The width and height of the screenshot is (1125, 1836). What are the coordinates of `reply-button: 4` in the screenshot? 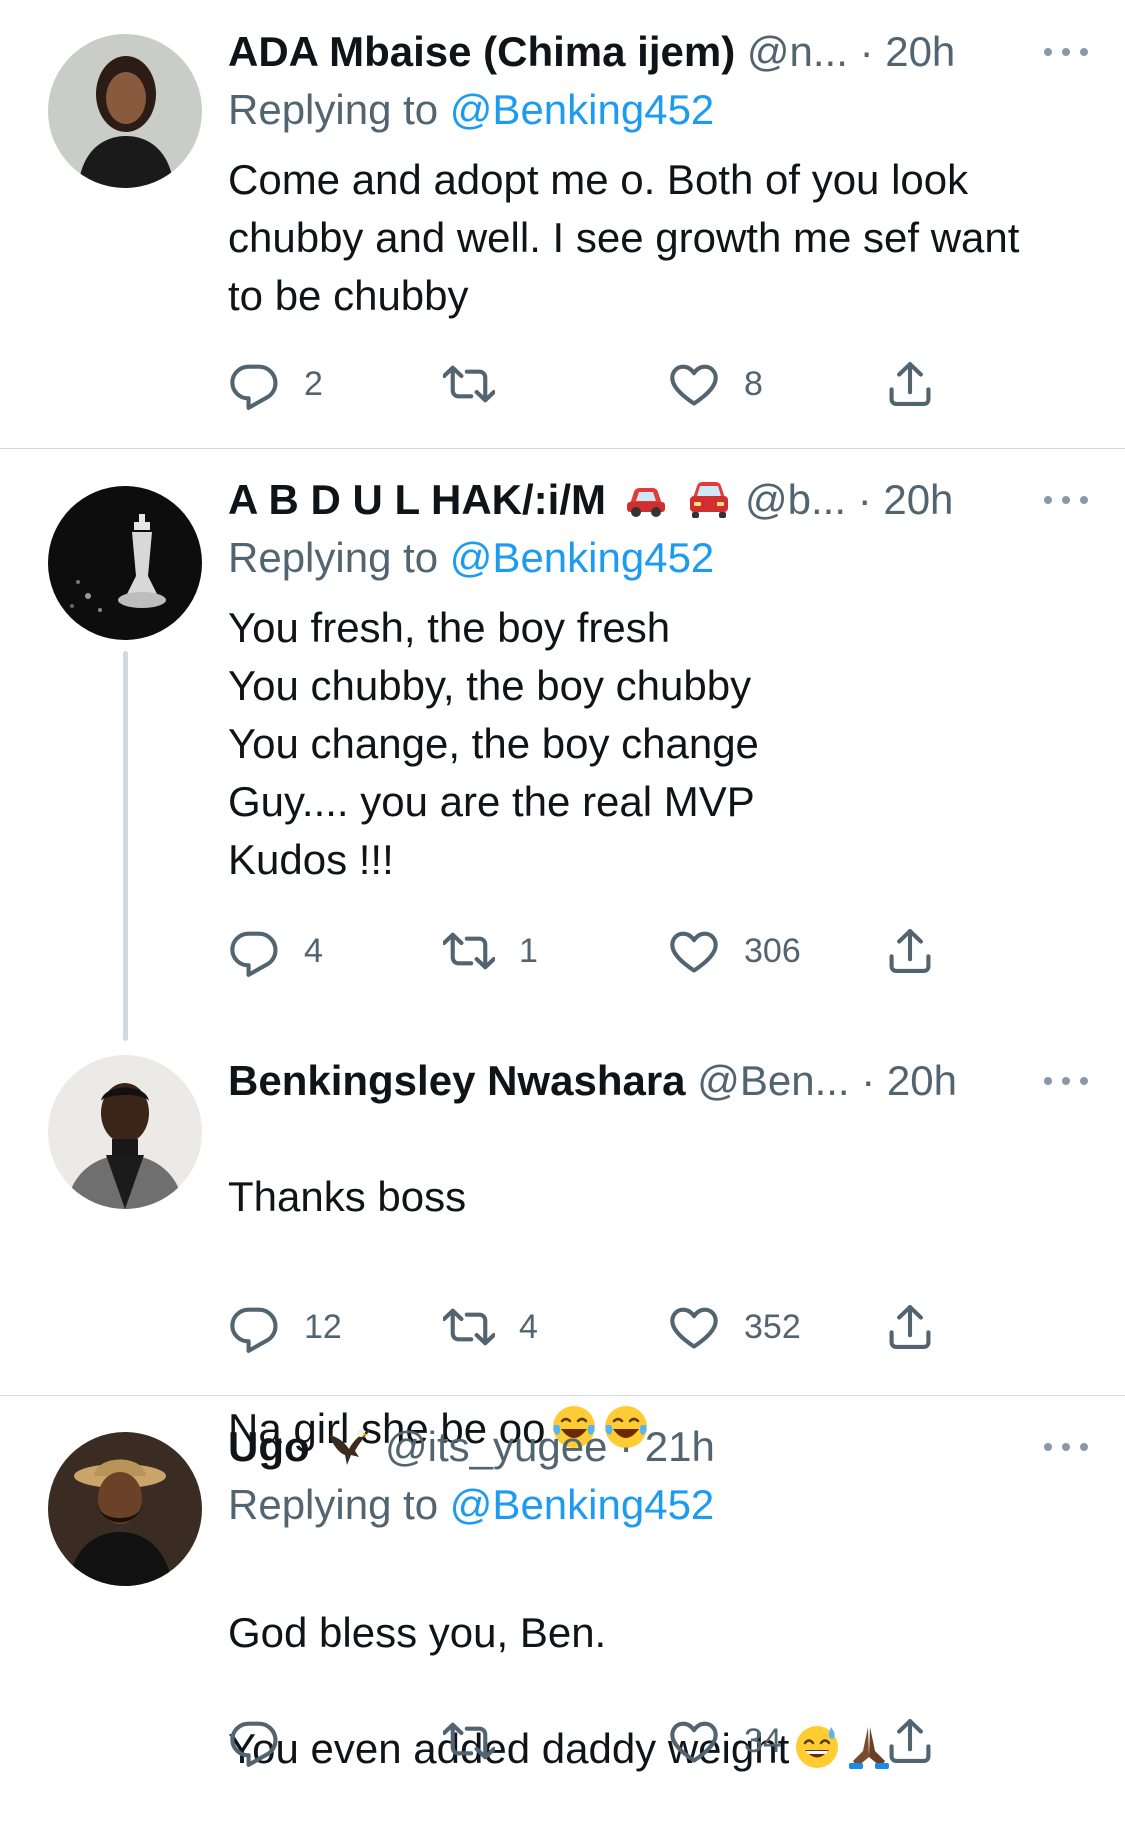 It's located at (275, 951).